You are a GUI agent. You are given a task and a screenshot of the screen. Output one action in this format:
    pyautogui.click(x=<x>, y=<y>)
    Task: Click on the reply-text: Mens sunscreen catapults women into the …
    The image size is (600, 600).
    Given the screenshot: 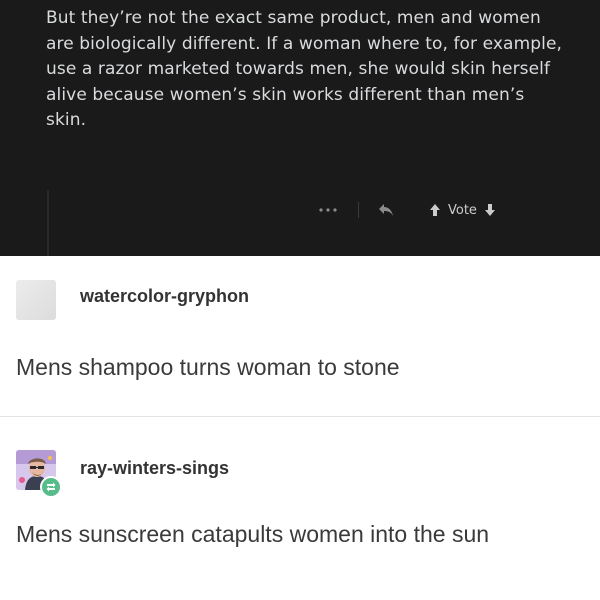 What is the action you would take?
    pyautogui.click(x=253, y=534)
    